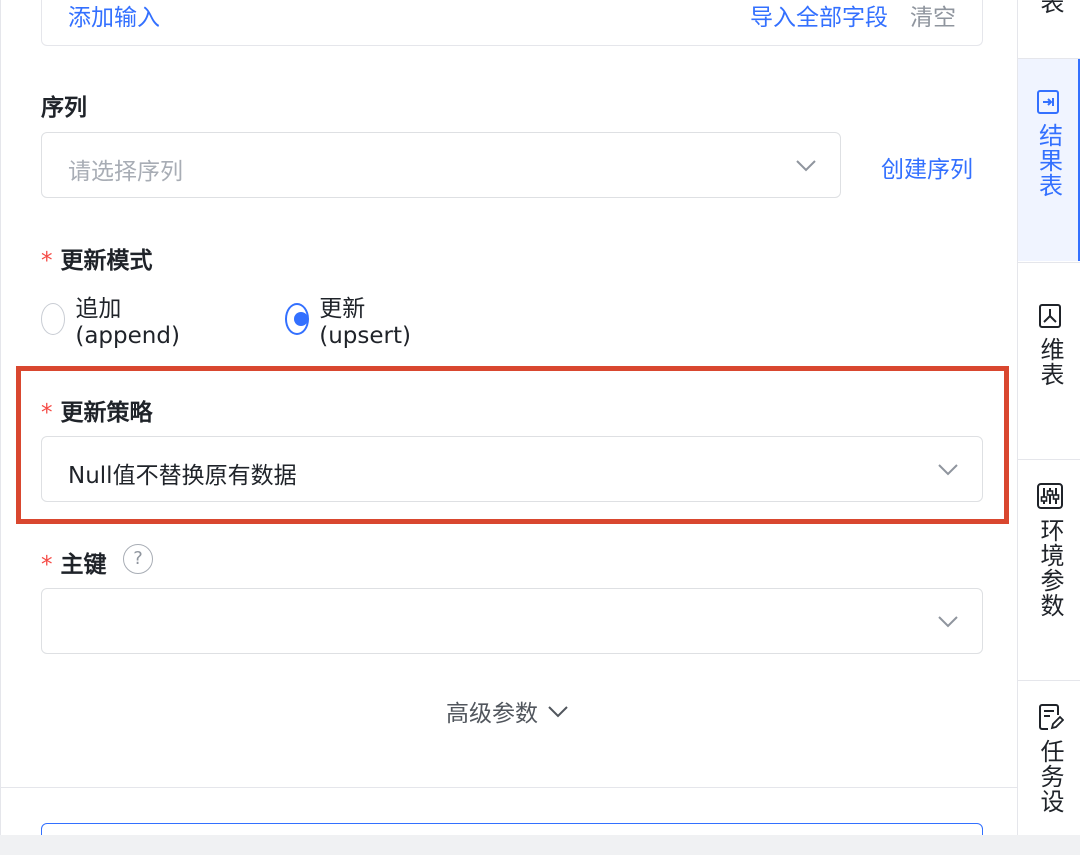  I want to click on inputs-list-box: 添加输入 导入全部字段 清空, so click(512, 23).